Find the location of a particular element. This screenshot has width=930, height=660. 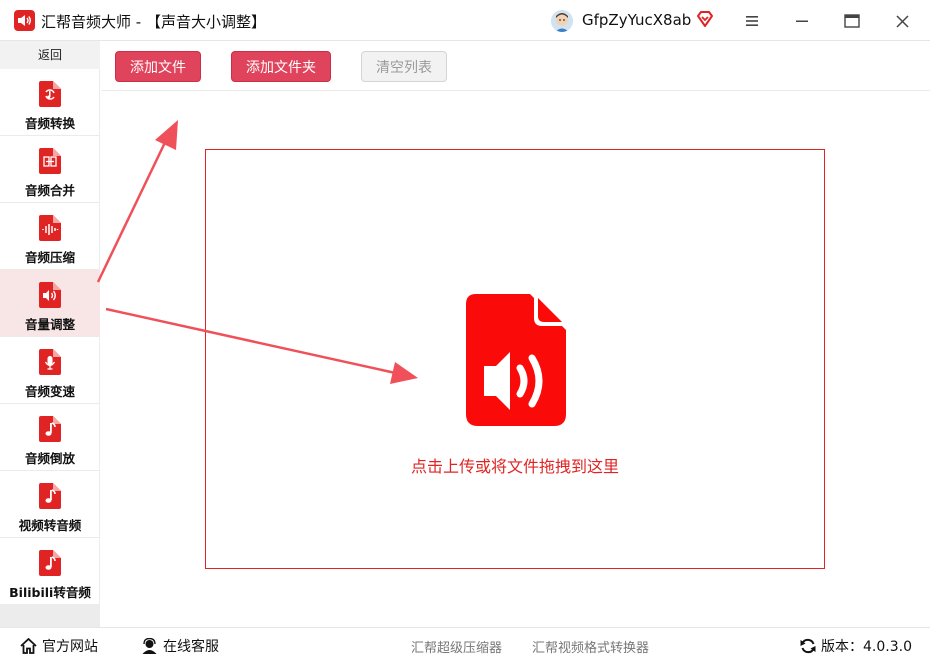

customer-service-icon is located at coordinates (149, 646).